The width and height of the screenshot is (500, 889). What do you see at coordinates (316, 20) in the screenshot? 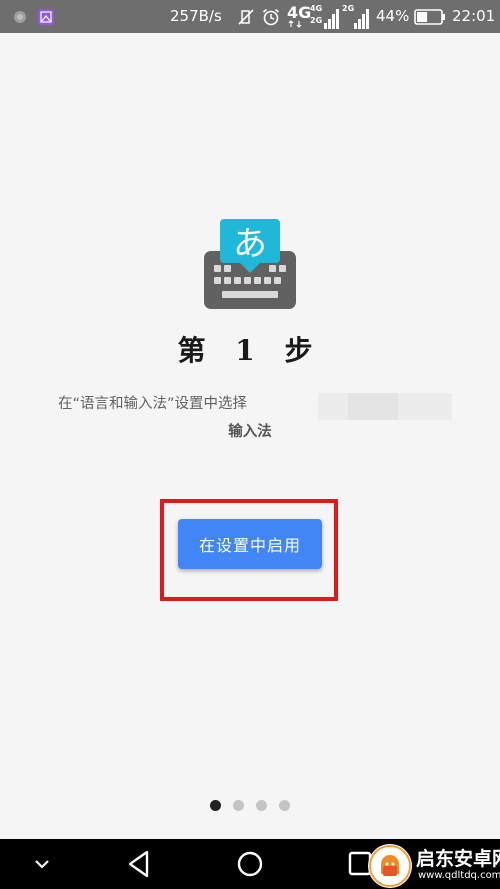
I see `sim1-type-bottom: 2G` at bounding box center [316, 20].